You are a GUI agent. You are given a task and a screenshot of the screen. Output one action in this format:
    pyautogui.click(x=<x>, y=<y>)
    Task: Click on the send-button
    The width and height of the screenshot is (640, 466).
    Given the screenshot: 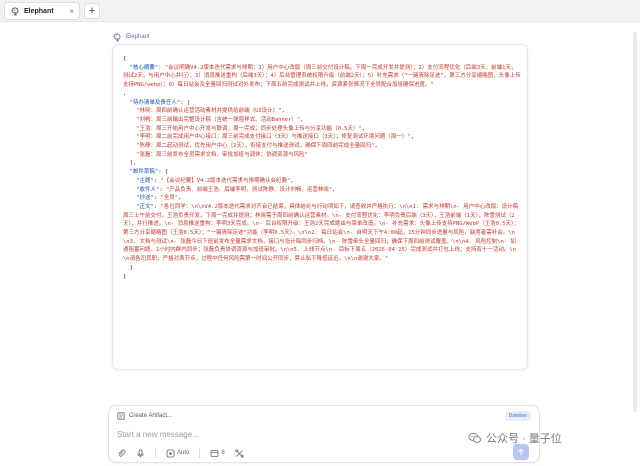 What is the action you would take?
    pyautogui.click(x=521, y=452)
    